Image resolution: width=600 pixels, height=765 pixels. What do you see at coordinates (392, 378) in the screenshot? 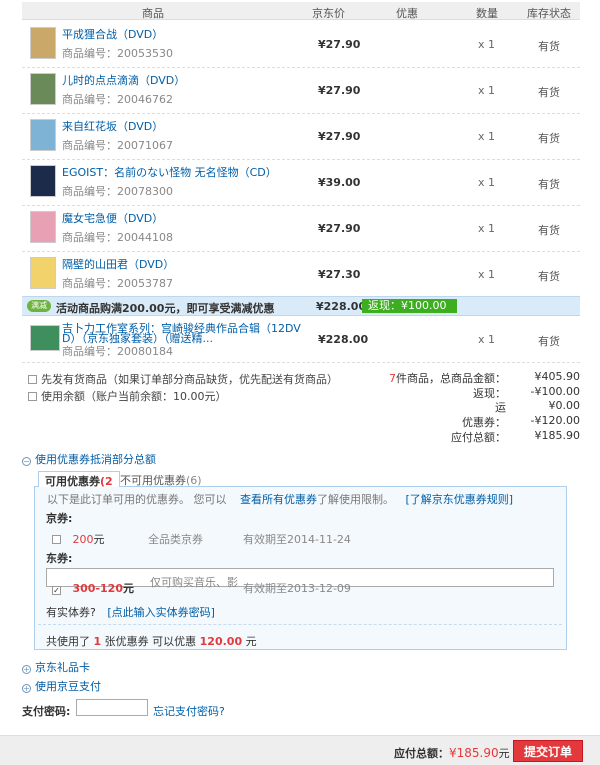
I see `summary-count-number: 7` at bounding box center [392, 378].